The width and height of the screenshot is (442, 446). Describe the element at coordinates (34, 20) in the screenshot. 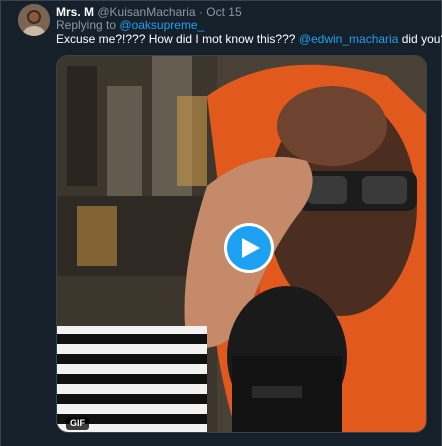

I see `avatar` at that location.